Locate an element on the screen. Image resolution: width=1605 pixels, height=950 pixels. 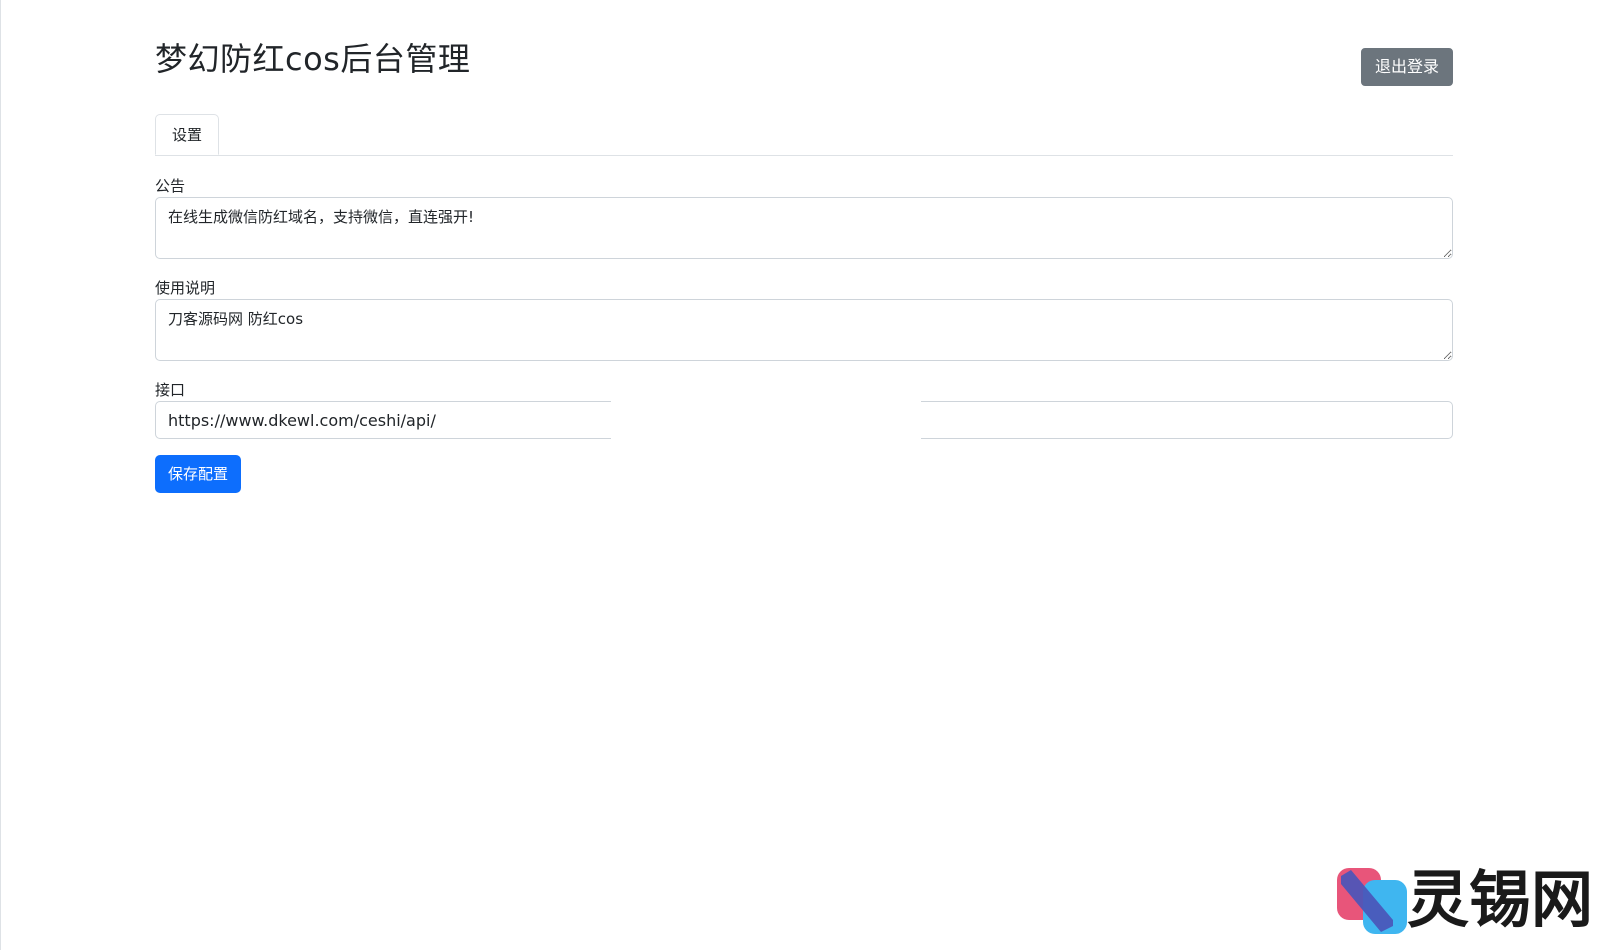
api-label: 接口 is located at coordinates (170, 390).